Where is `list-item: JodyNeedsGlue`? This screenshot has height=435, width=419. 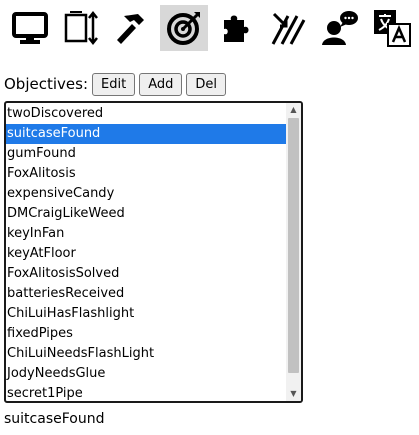 list-item: JodyNeedsGlue is located at coordinates (147, 374).